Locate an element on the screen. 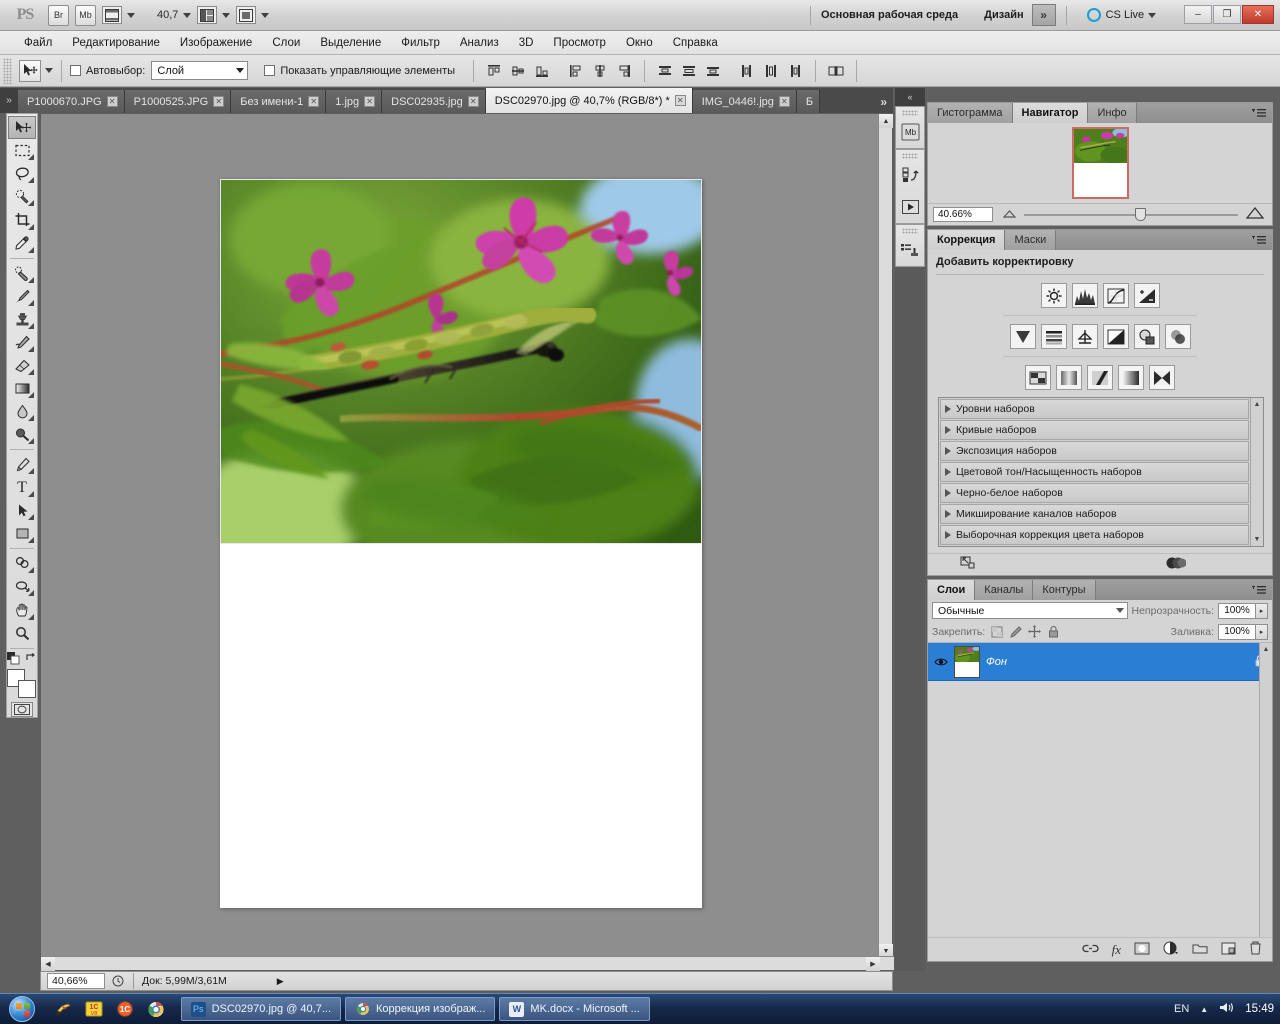  distribute-vertical-centers-button is located at coordinates (689, 71).